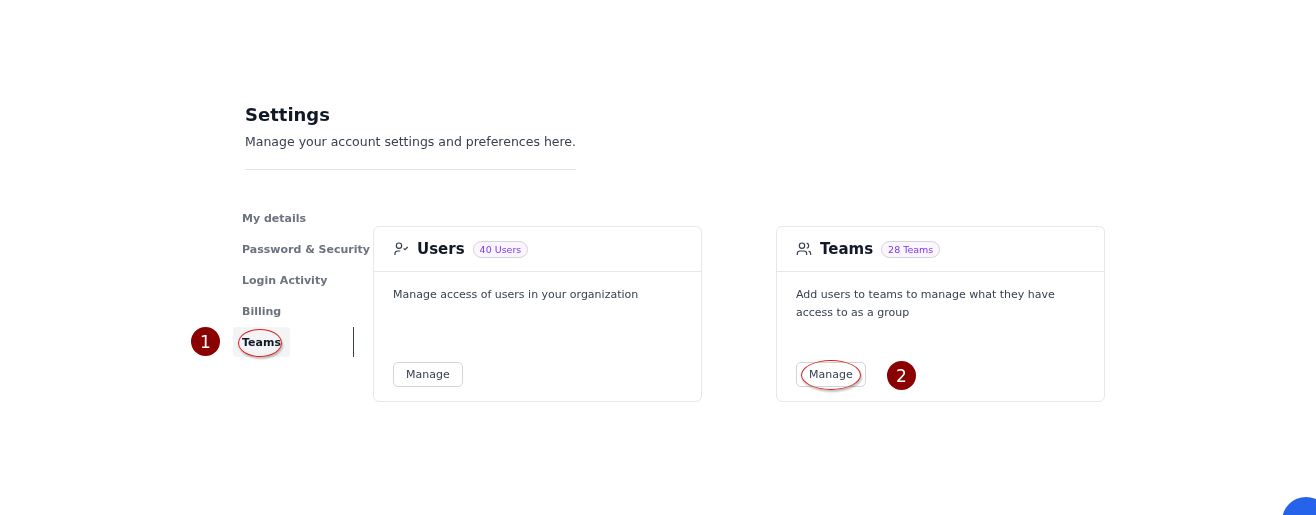 The width and height of the screenshot is (1316, 515). What do you see at coordinates (288, 114) in the screenshot?
I see `page-title: Settings` at bounding box center [288, 114].